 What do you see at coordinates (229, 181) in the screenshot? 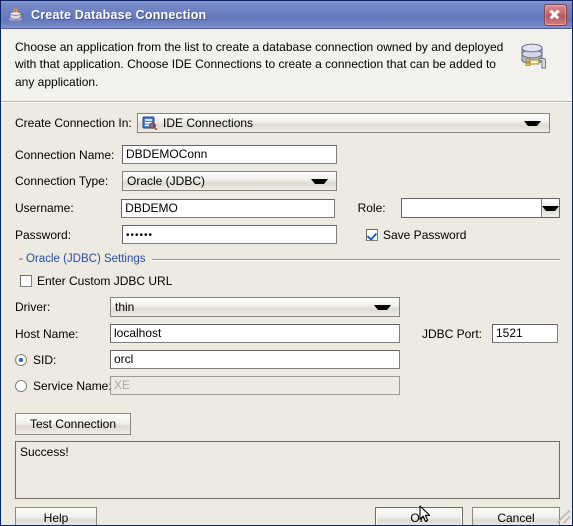
I see `connection-type-dropdown: Oracle (JDBC)` at bounding box center [229, 181].